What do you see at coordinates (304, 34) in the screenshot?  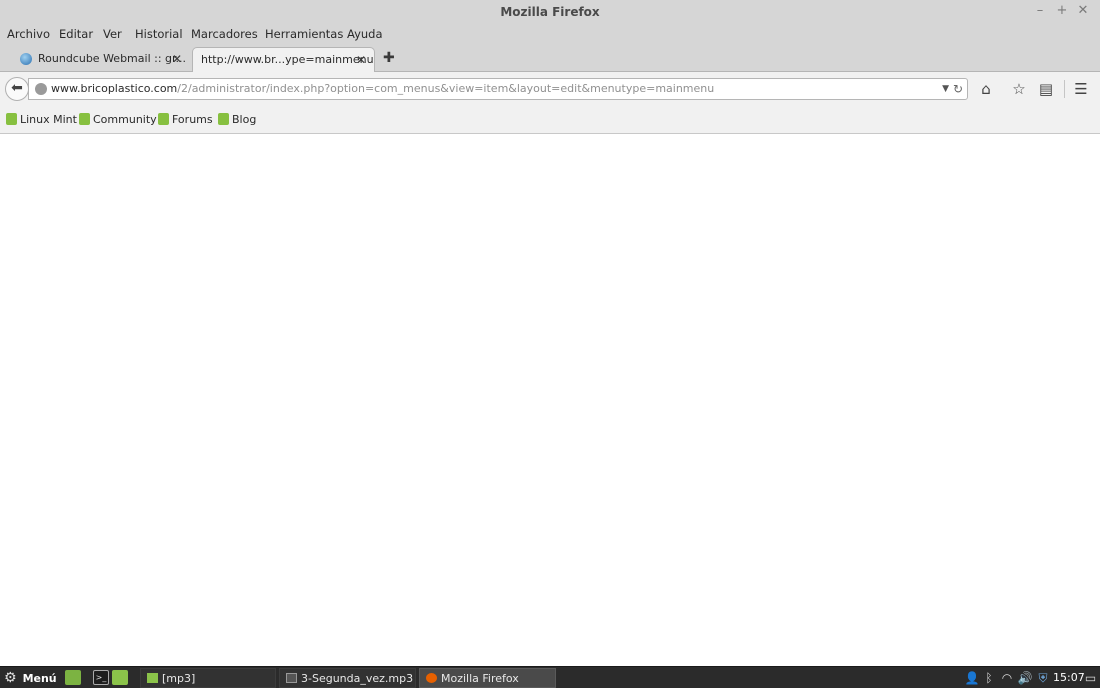 I see `menu-herramientas: Herramientas` at bounding box center [304, 34].